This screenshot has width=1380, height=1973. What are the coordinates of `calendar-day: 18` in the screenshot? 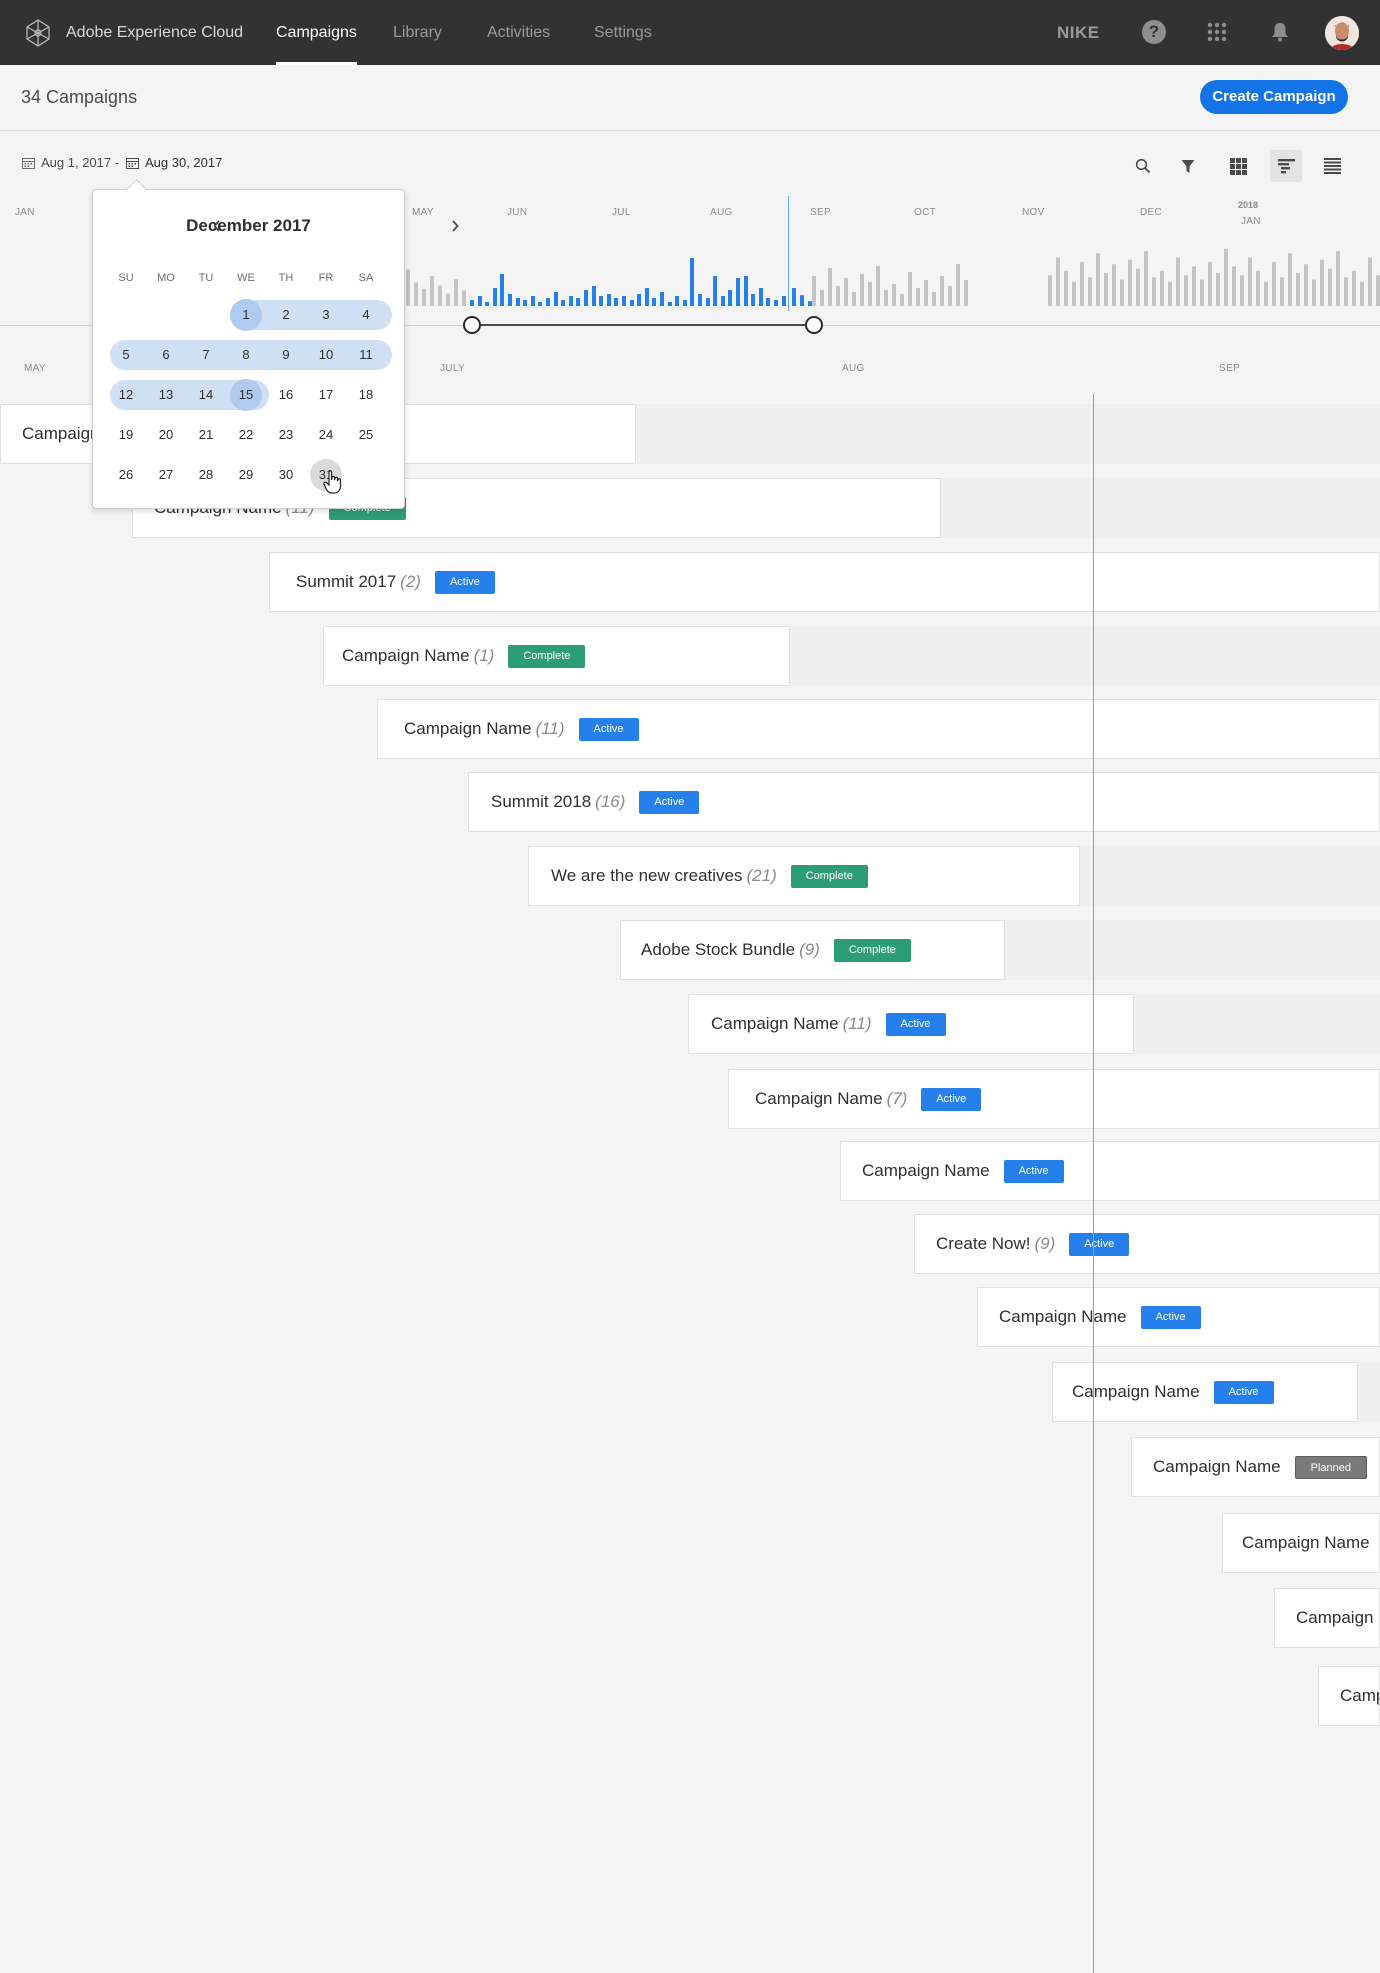 It's located at (366, 395).